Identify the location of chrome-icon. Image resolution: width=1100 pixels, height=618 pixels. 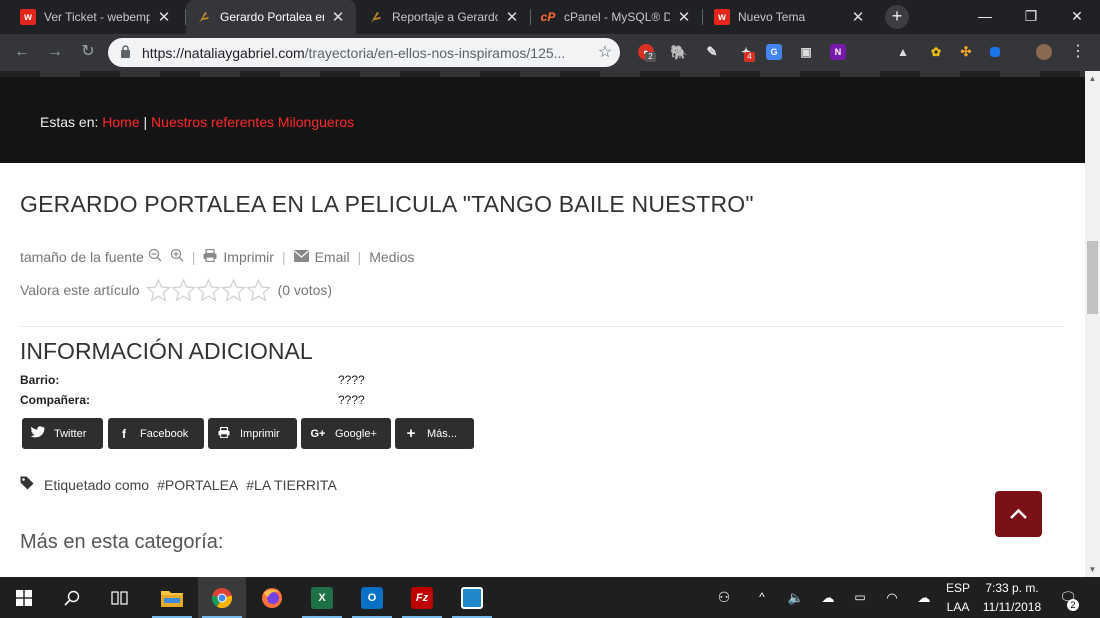
(222, 597).